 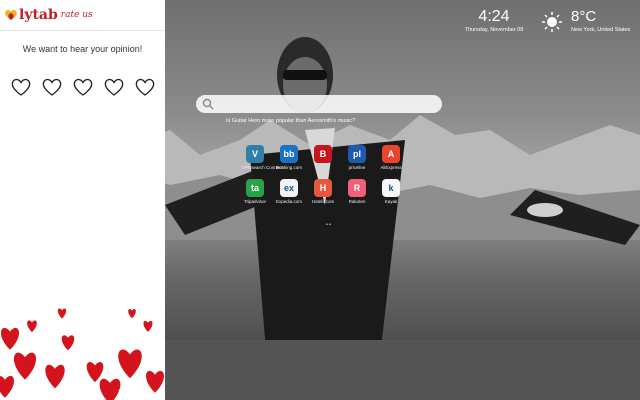 I want to click on app-shortcut-7: ex Expedia.com, so click(x=289, y=191).